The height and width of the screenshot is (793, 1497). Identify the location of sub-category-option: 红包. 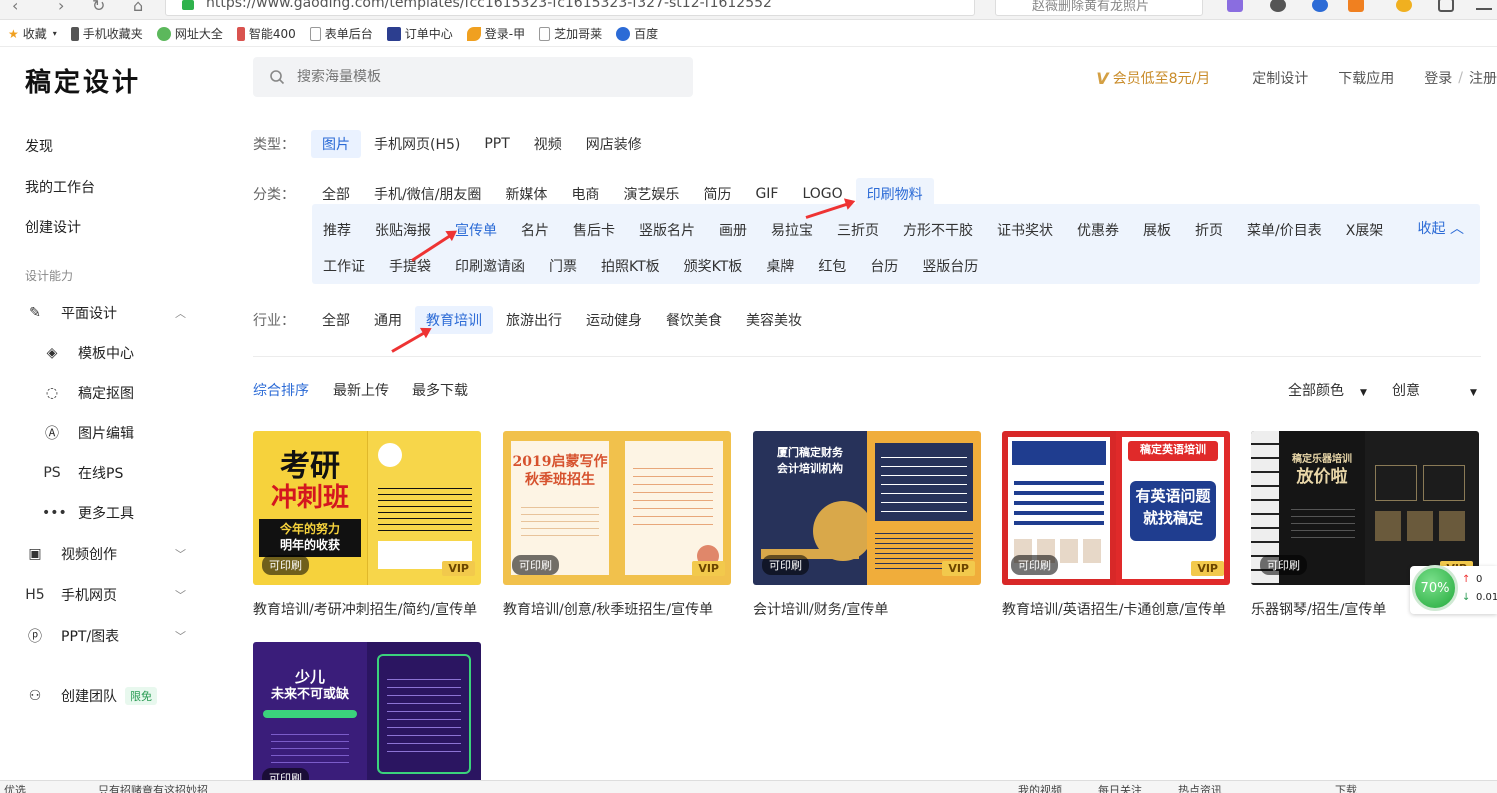
(832, 266).